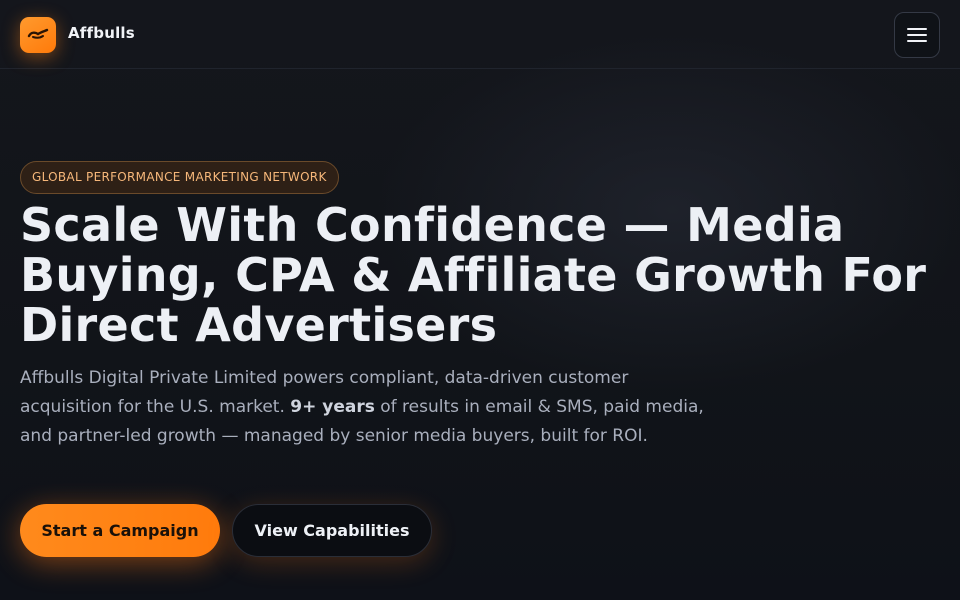 The image size is (960, 600). What do you see at coordinates (179, 177) in the screenshot?
I see `eyebrow-badge: GLOBAL PERFORMANCE MARKETING NETWORK` at bounding box center [179, 177].